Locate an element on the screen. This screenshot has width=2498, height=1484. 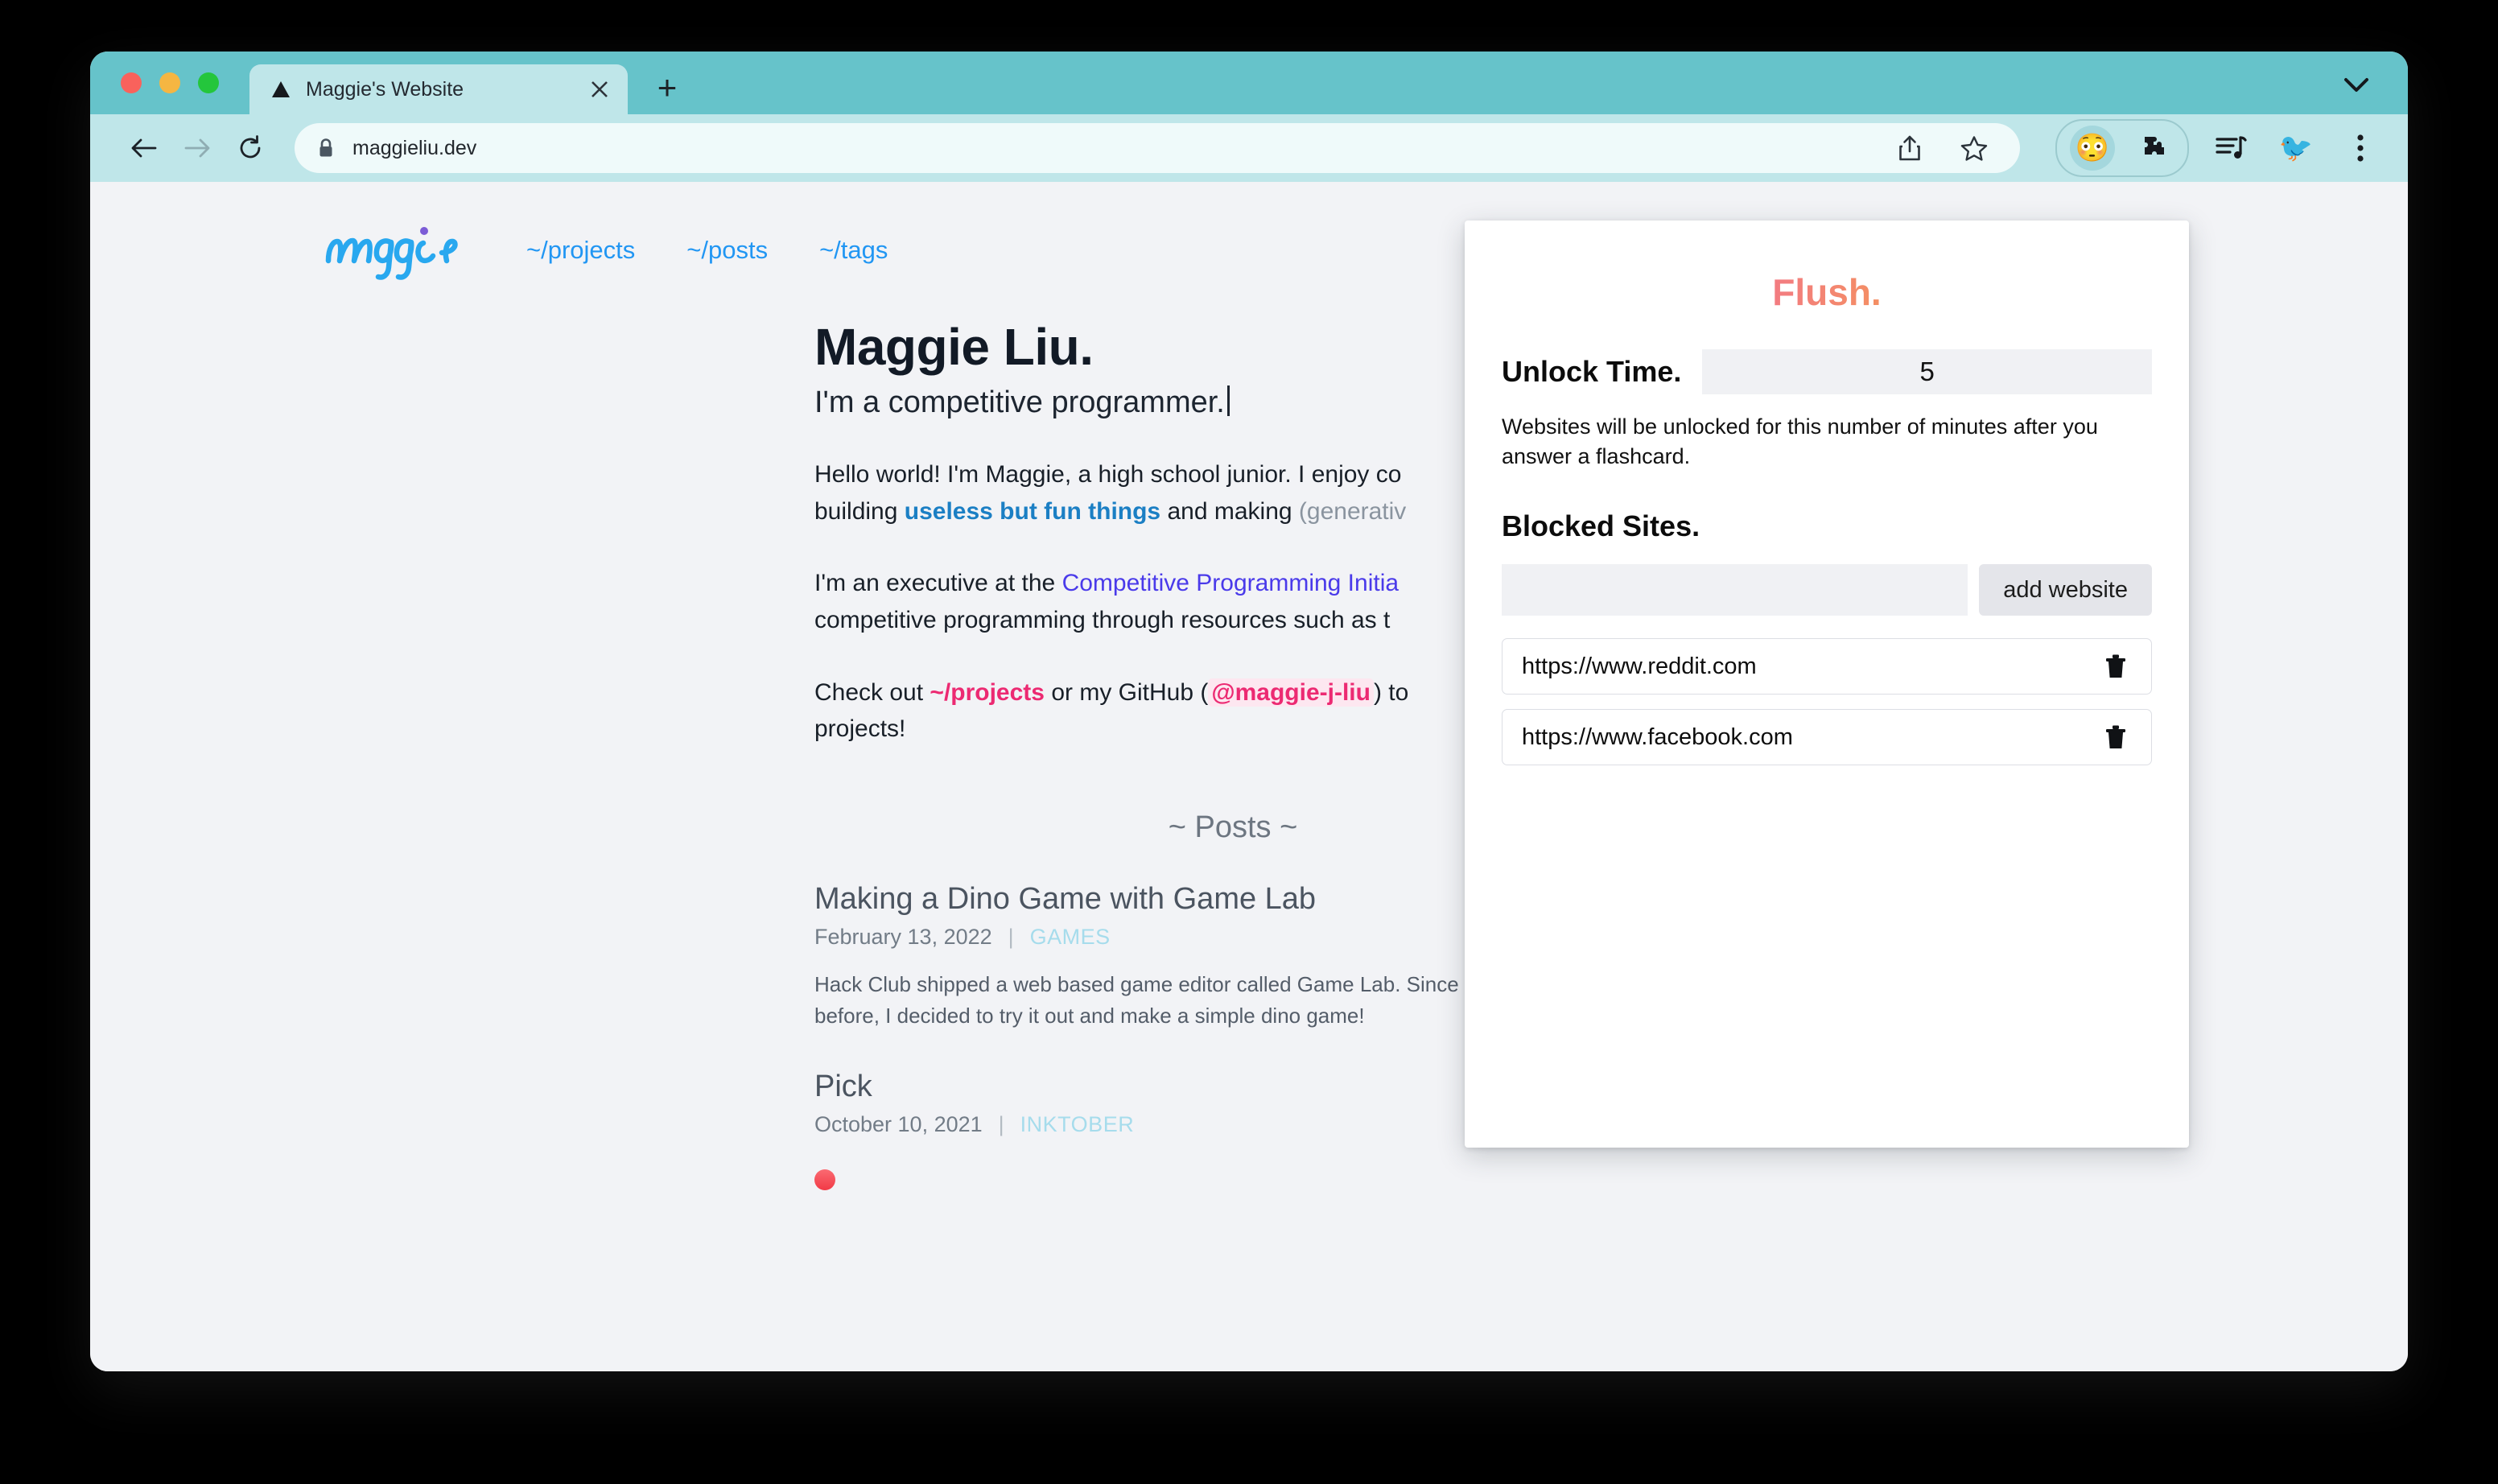
blocked-site-row: https://www.reddit.com is located at coordinates (1827, 666).